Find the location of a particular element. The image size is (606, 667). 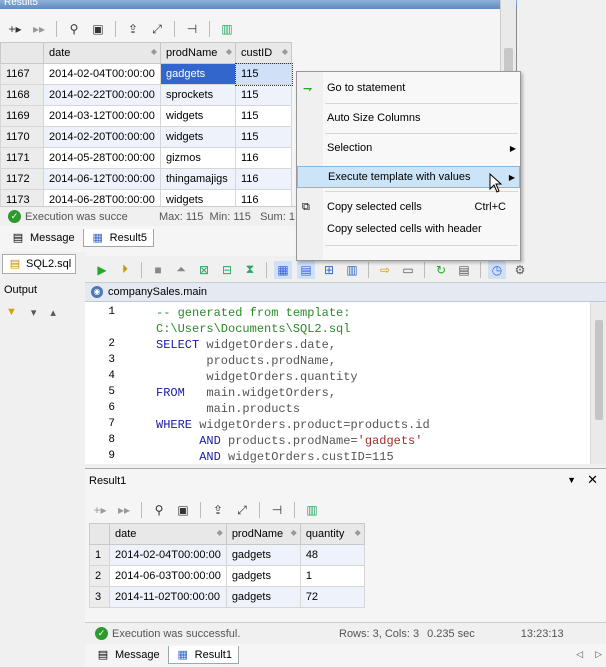

scroll-right-icon: ▷ is located at coordinates (598, 654).